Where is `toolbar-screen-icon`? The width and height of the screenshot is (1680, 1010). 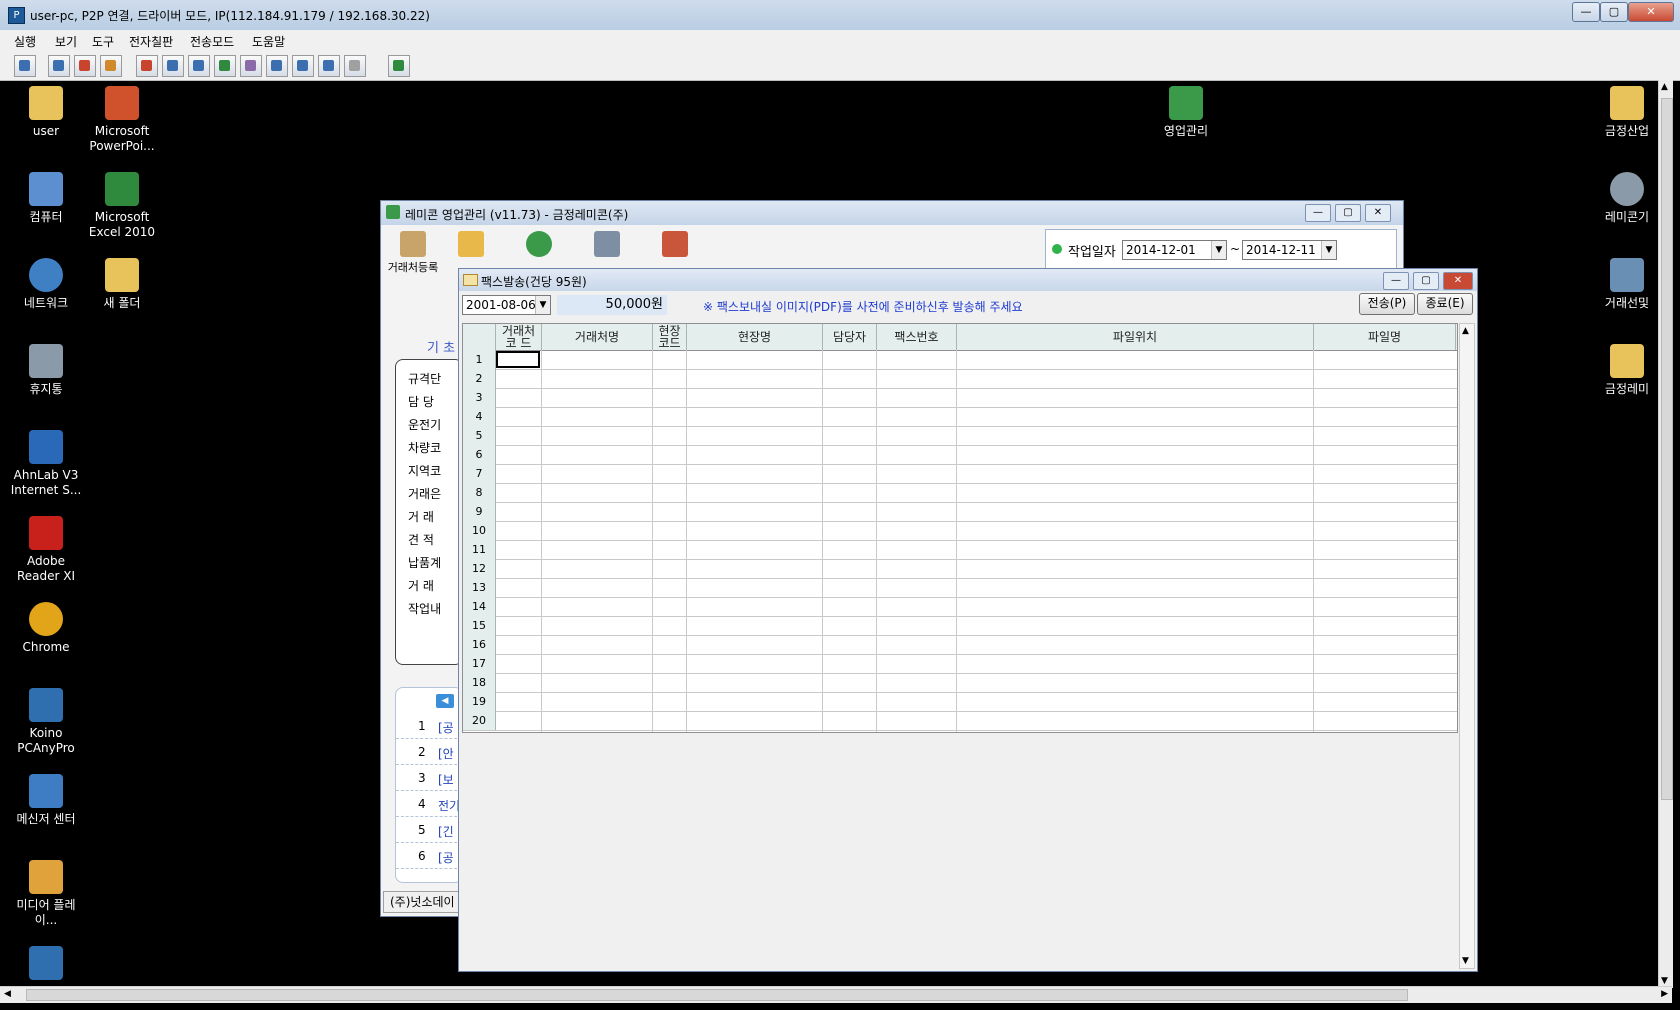 toolbar-screen-icon is located at coordinates (25, 66).